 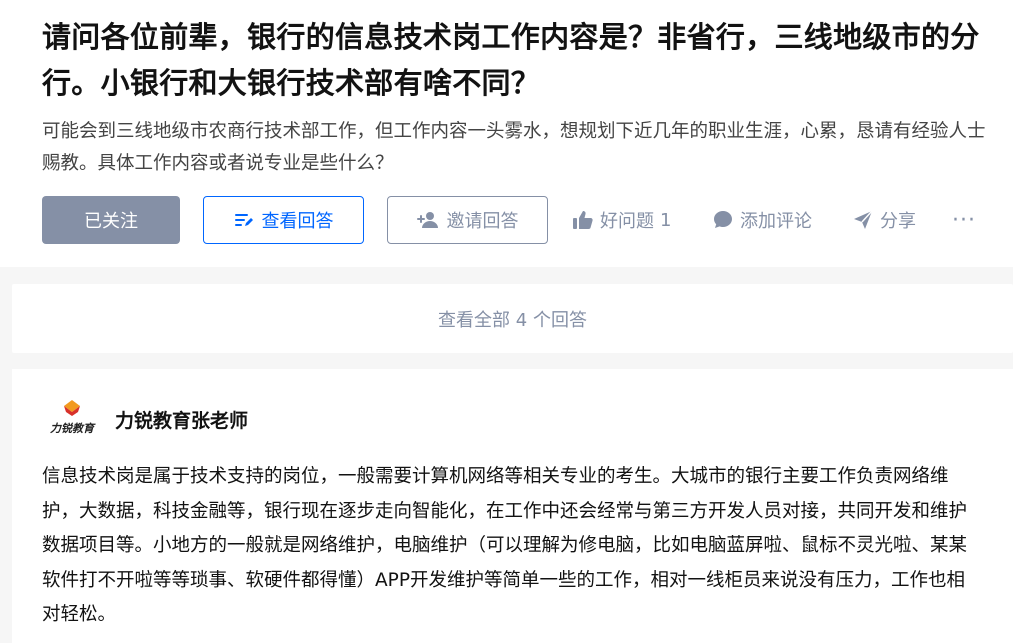 I want to click on comment-icon, so click(x=723, y=220).